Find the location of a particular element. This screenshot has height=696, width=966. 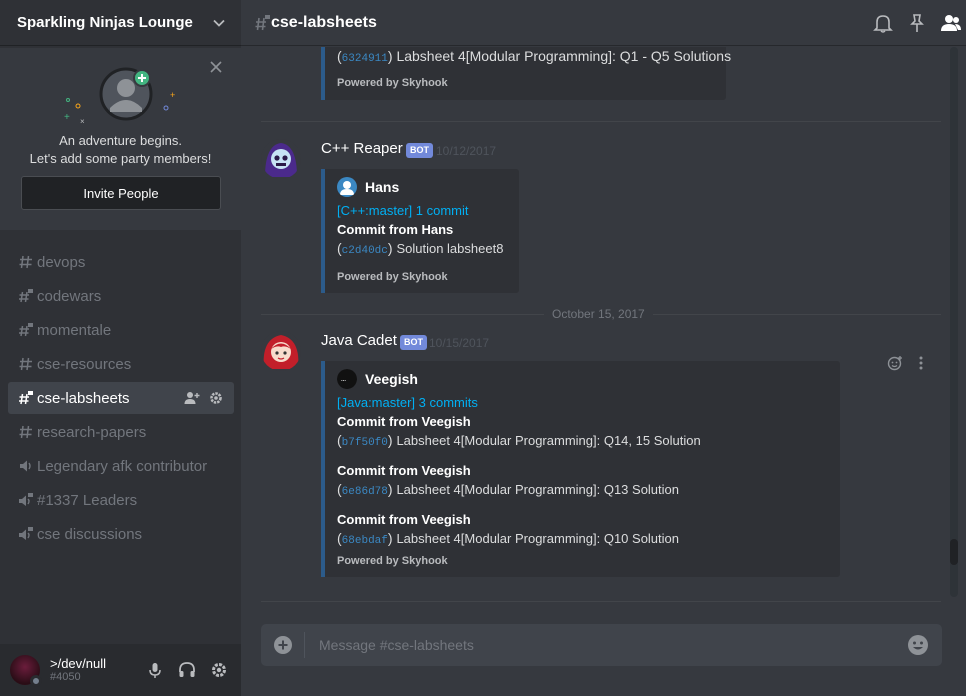

add-reaction-icon is located at coordinates (895, 363).